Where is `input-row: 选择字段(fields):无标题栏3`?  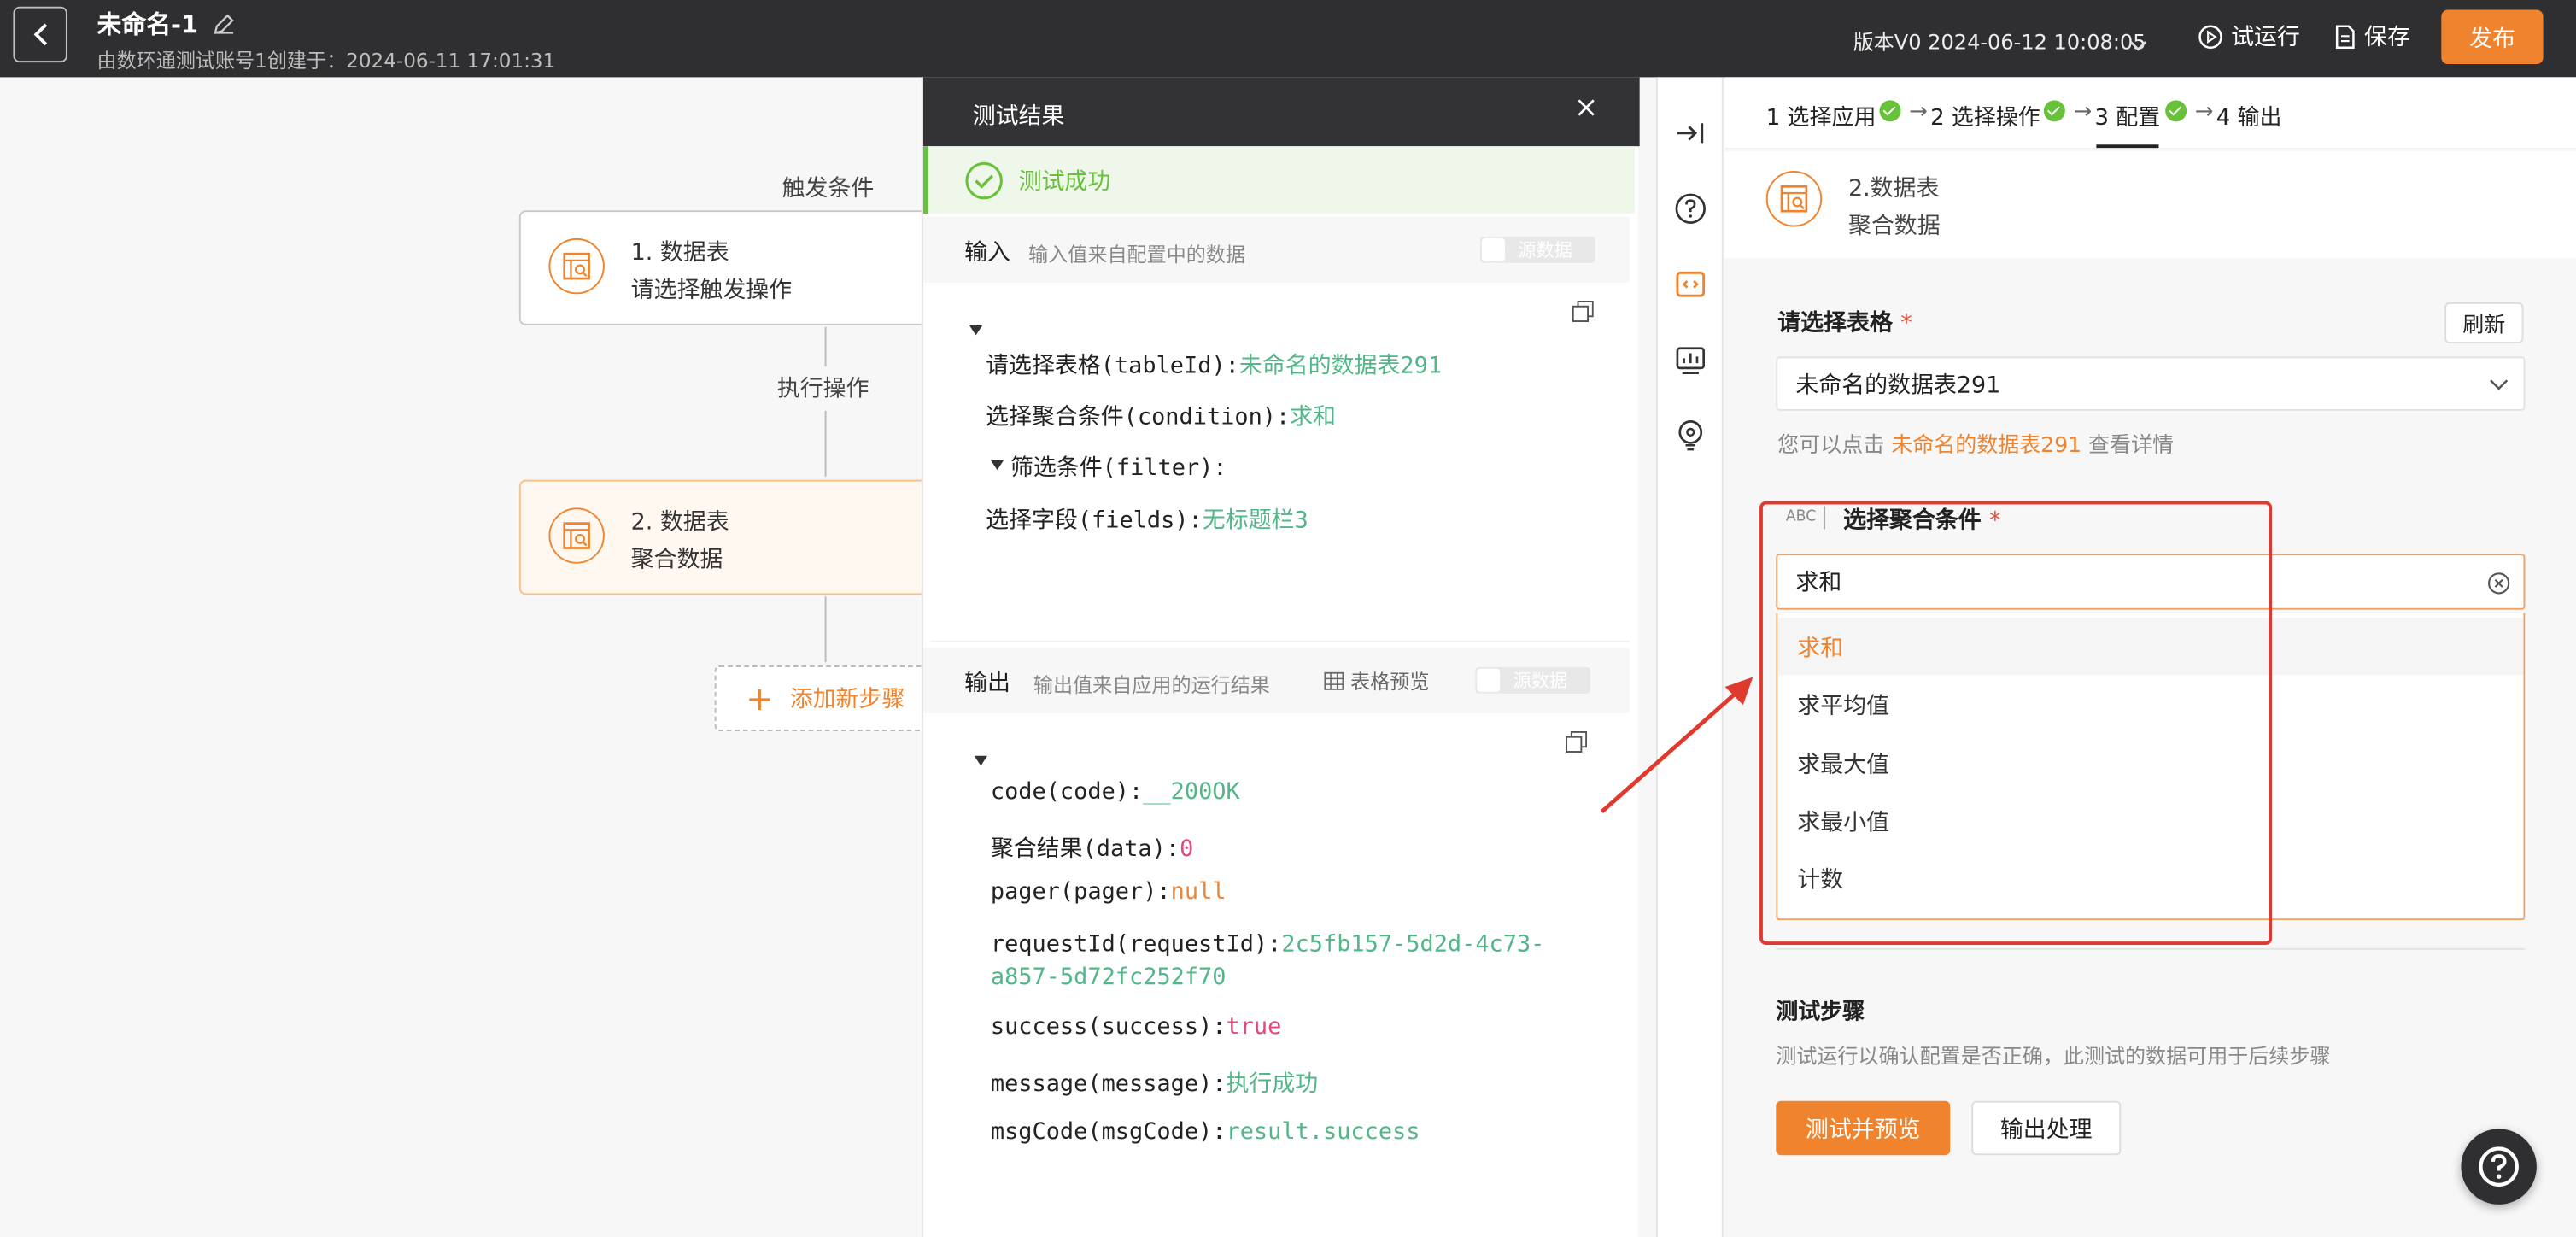
input-row: 选择字段(fields):无标题栏3 is located at coordinates (1147, 521).